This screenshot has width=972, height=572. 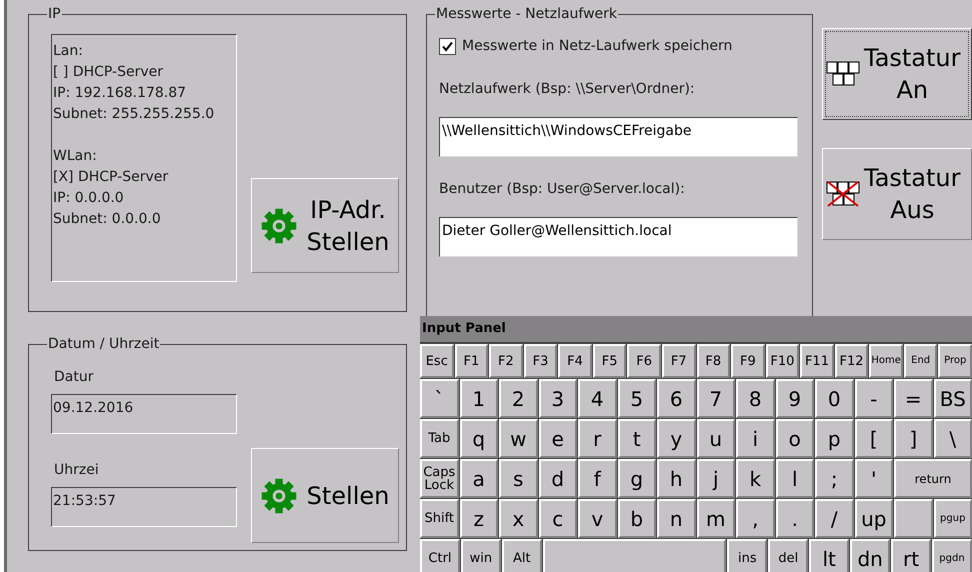 I want to click on keyboard-key: rt, so click(x=911, y=555).